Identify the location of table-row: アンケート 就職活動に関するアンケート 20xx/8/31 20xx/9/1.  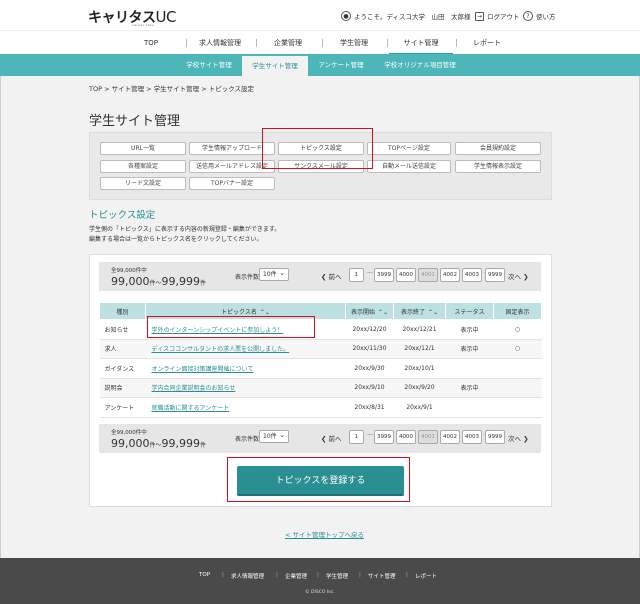
(320, 407).